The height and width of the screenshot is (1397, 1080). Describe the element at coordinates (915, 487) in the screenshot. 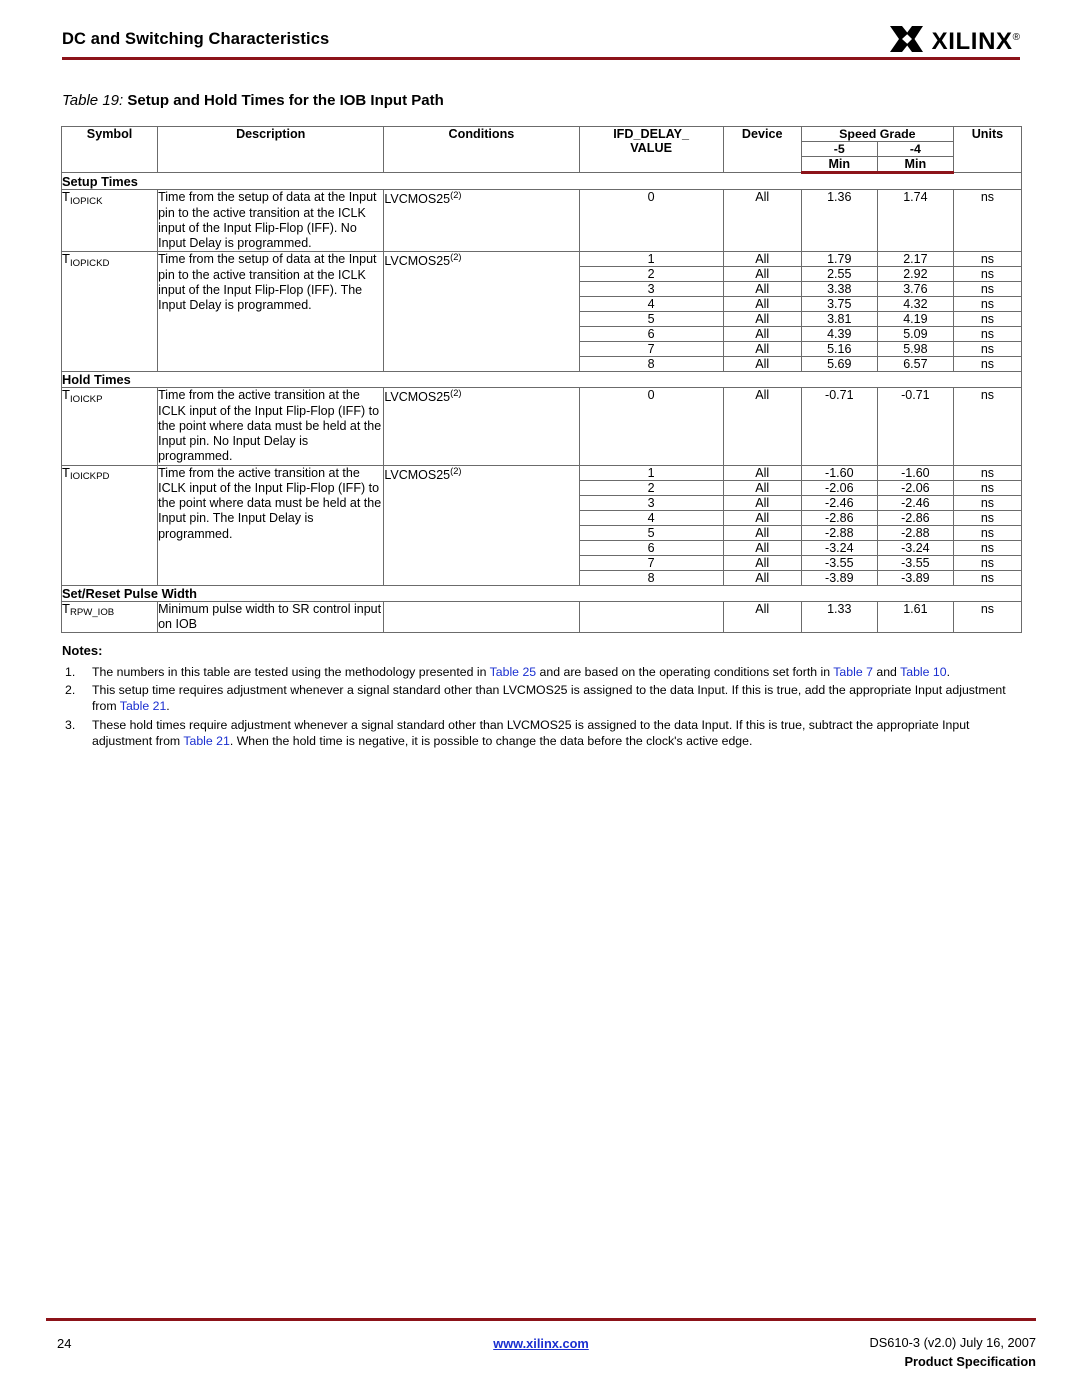

I see `cell-min-4: -2.06` at that location.